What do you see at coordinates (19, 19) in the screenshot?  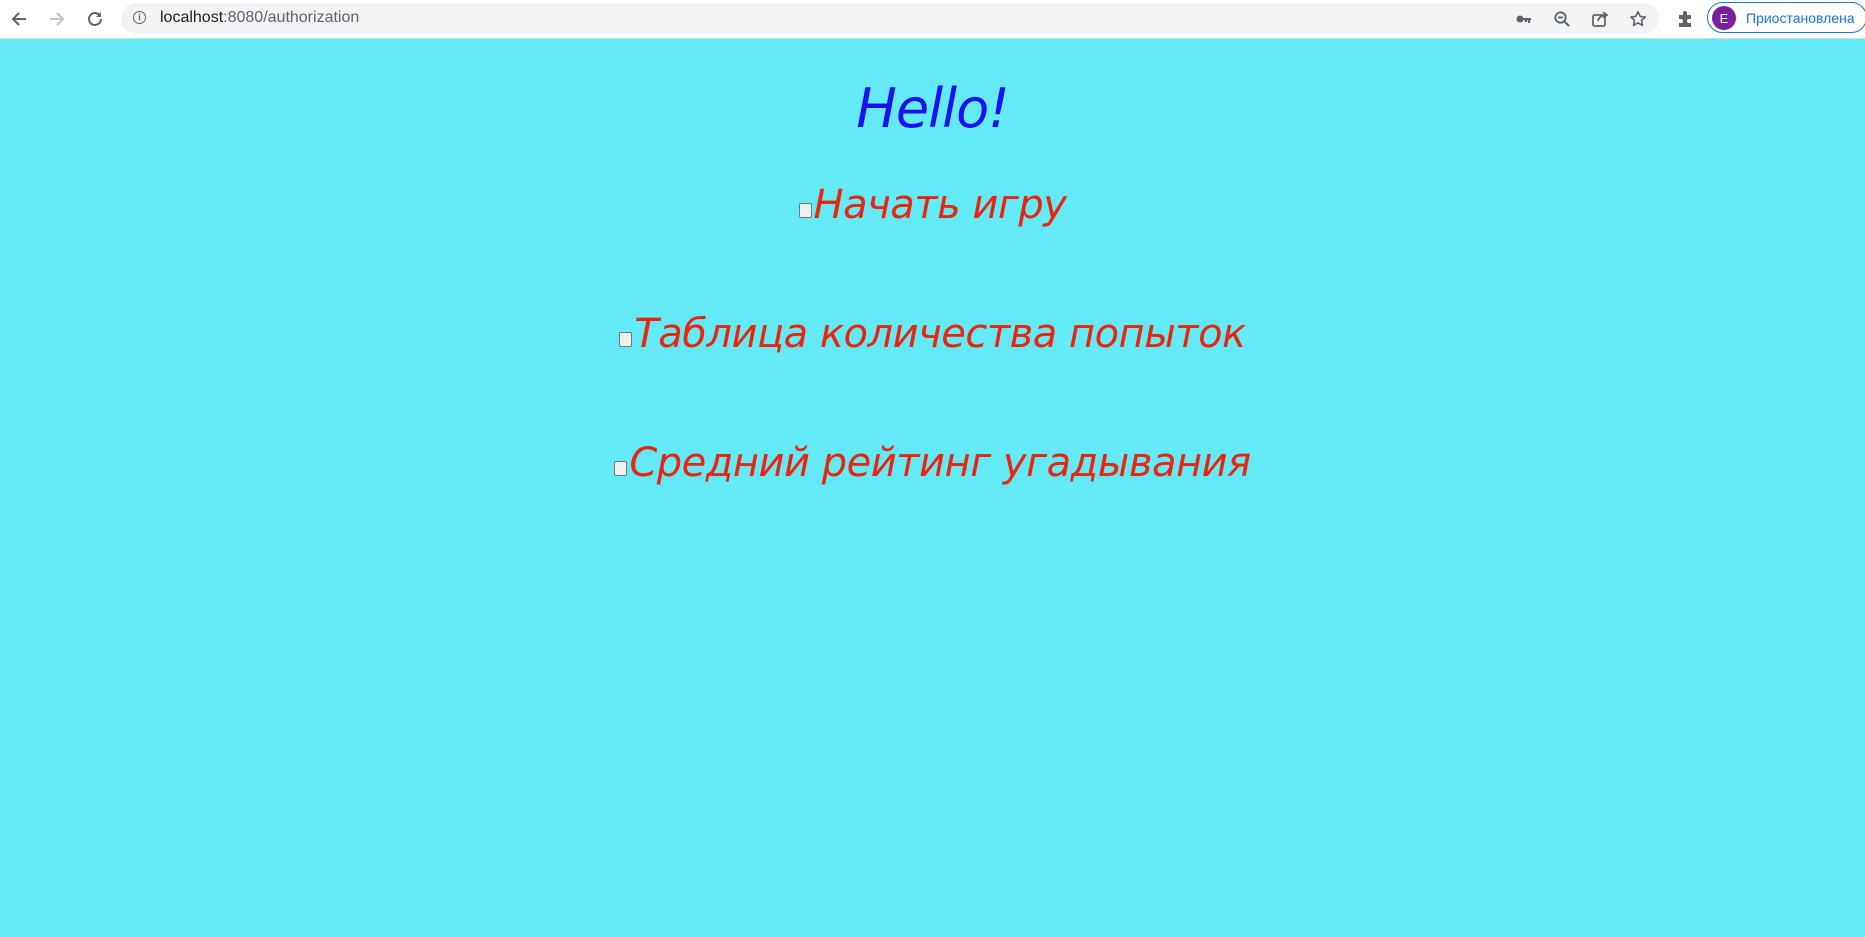 I see `back-arrow-icon` at bounding box center [19, 19].